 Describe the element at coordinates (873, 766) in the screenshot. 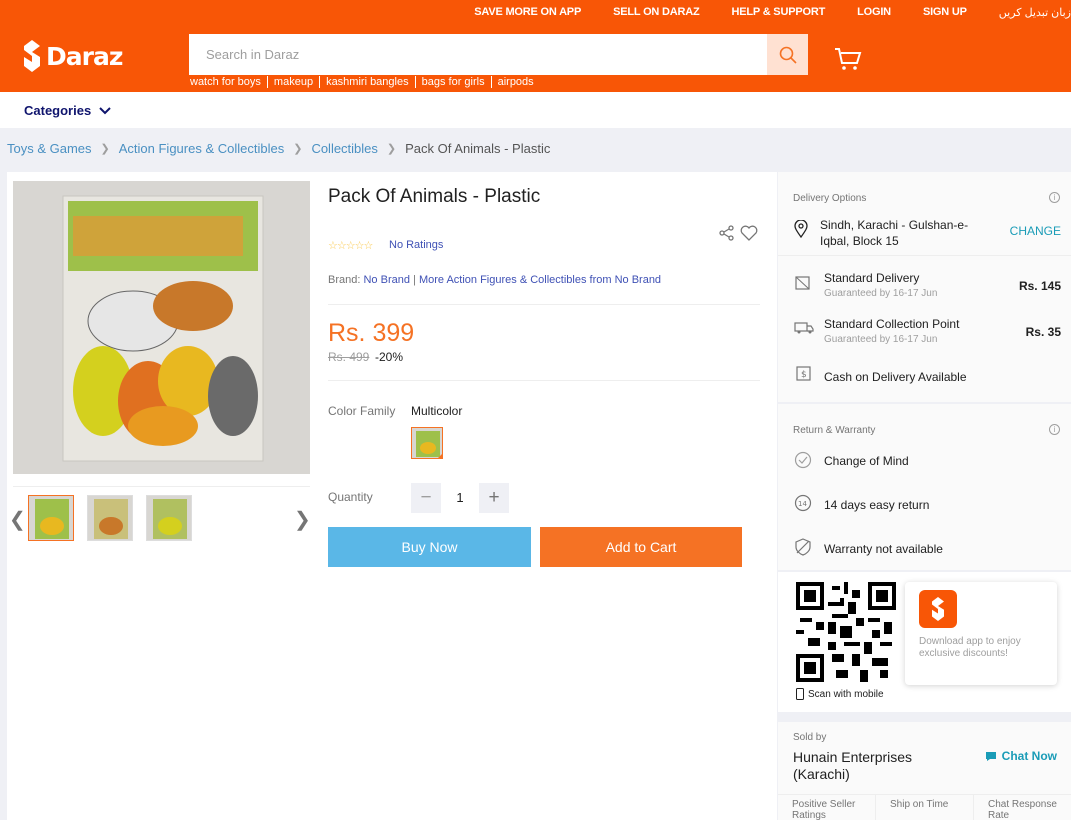

I see `seller-name: Hunain Enterprises (Karachi)` at that location.